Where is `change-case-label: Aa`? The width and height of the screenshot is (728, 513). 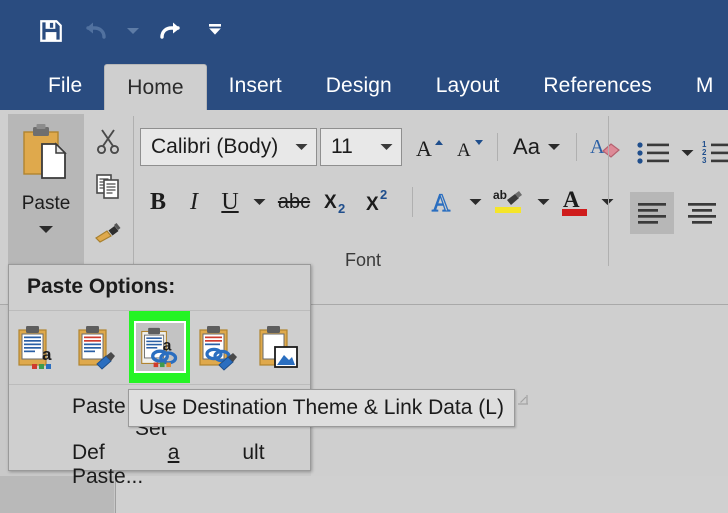 change-case-label: Aa is located at coordinates (526, 146).